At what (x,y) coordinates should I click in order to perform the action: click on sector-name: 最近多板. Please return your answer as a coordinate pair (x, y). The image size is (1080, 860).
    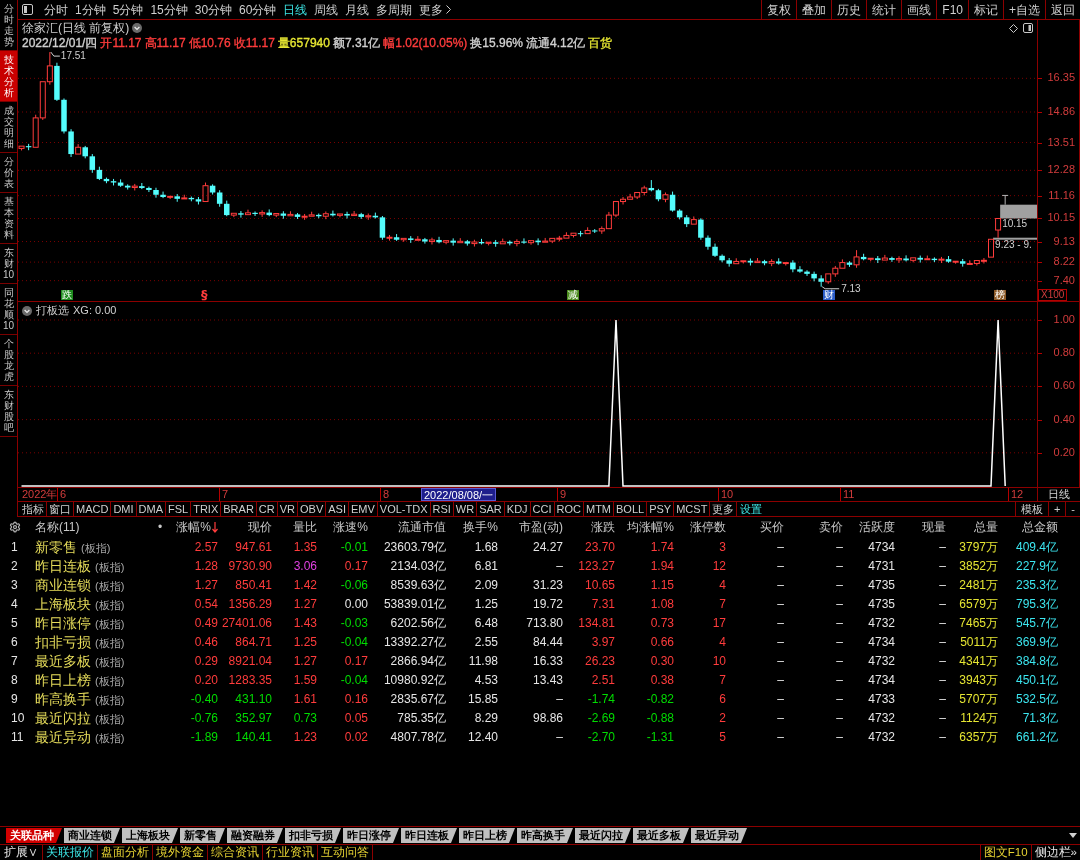
    Looking at the image, I should click on (63, 660).